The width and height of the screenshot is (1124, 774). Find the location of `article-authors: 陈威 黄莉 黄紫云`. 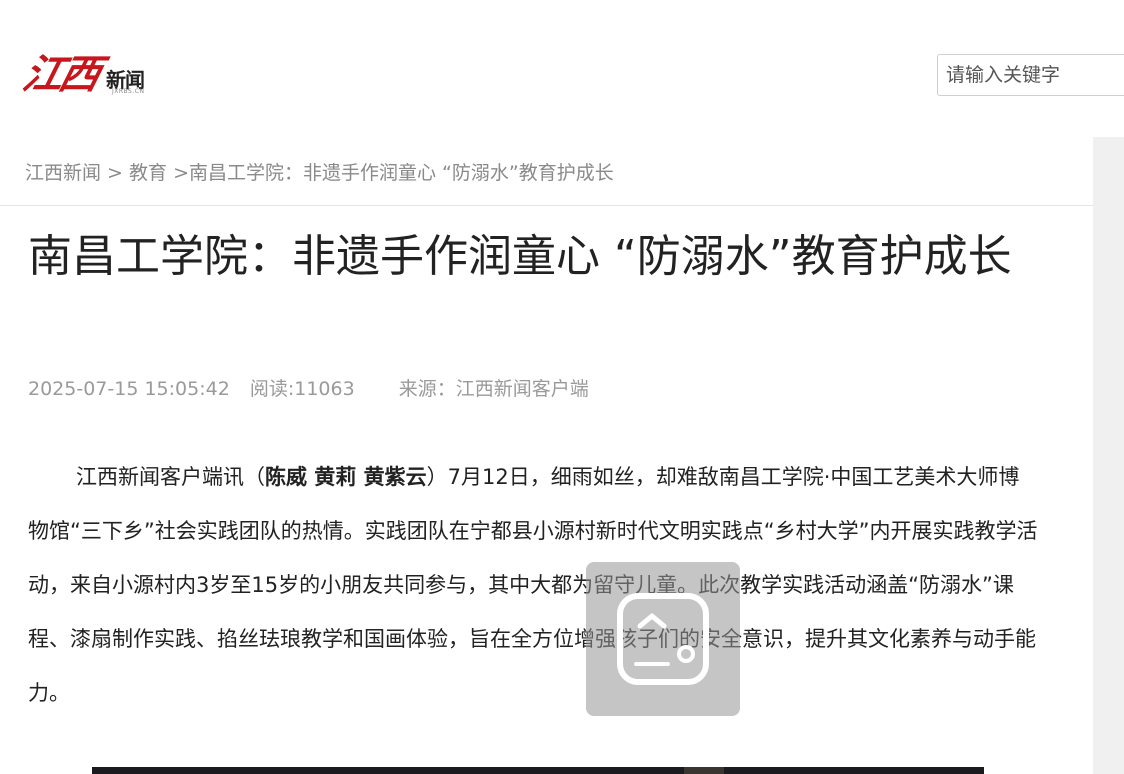

article-authors: 陈威 黄莉 黄紫云 is located at coordinates (346, 477).